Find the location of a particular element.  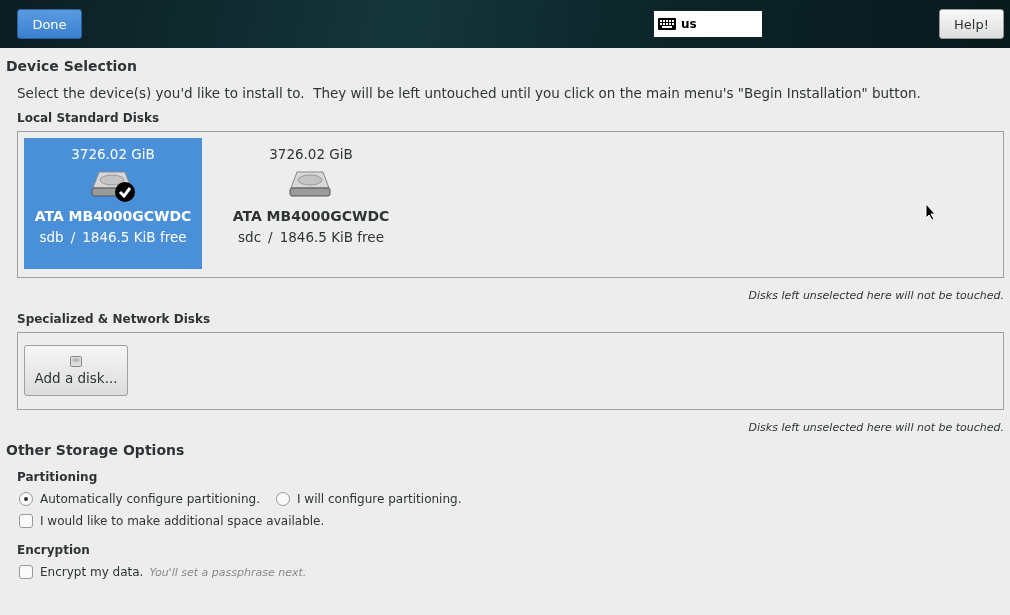

checkbox-option: Encrypt my data. is located at coordinates (81, 572).